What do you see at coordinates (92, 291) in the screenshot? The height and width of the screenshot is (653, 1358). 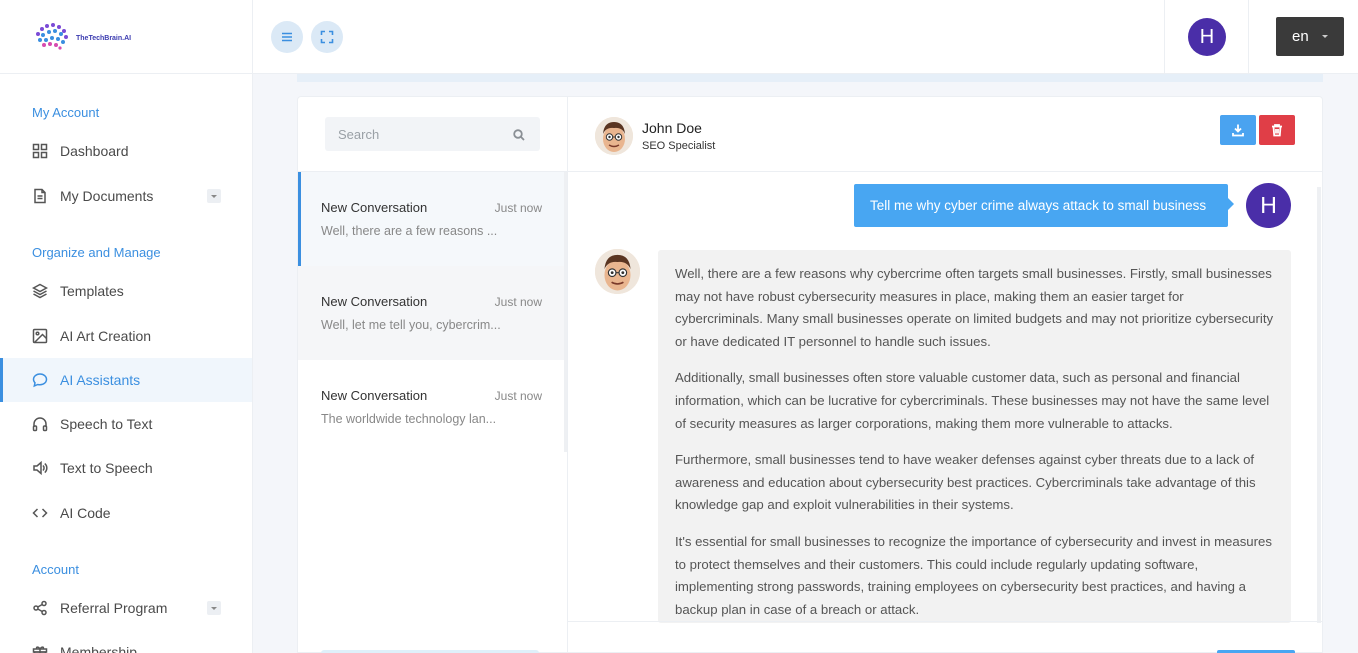 I see `sidebar-item-label: Templates` at bounding box center [92, 291].